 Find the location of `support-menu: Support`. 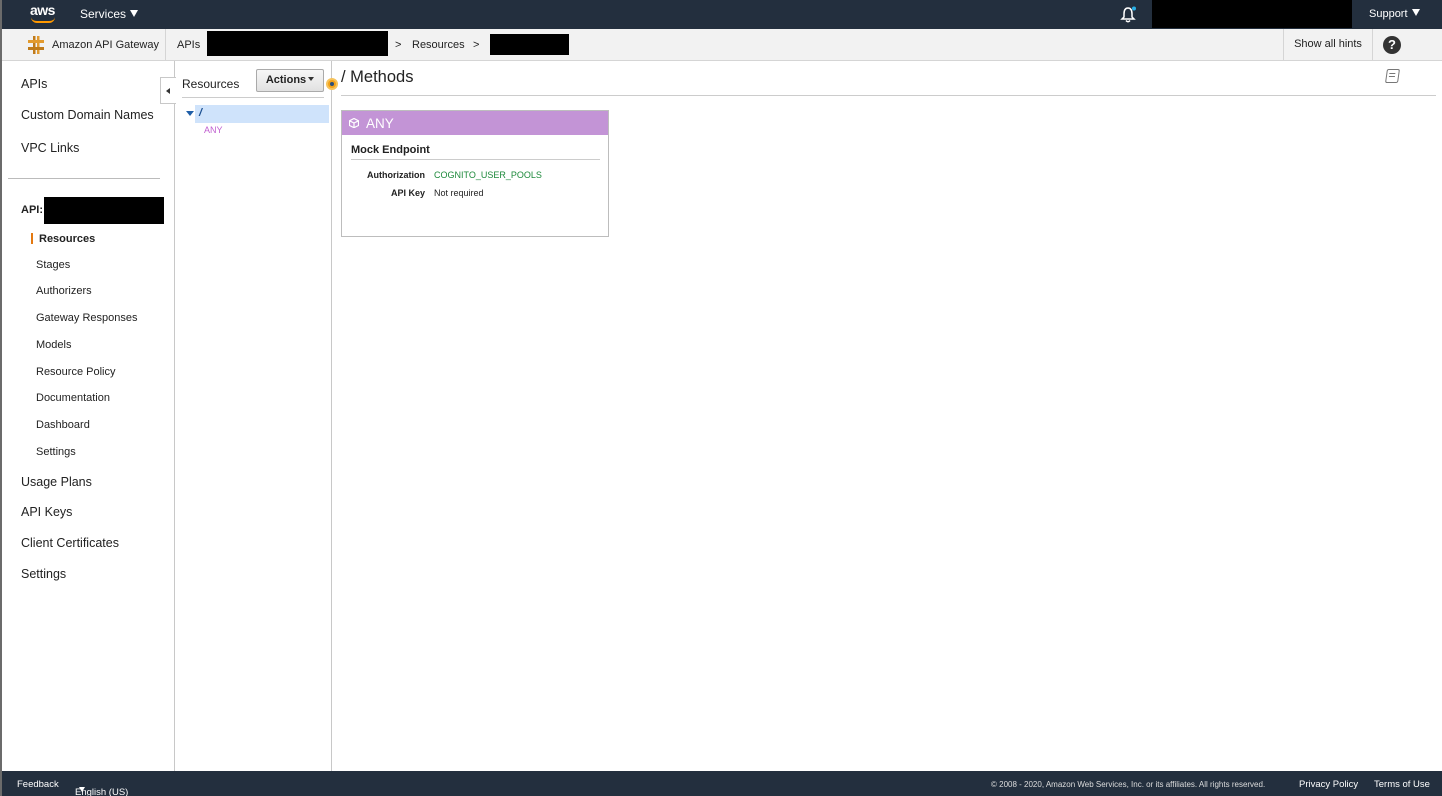

support-menu: Support is located at coordinates (1394, 14).